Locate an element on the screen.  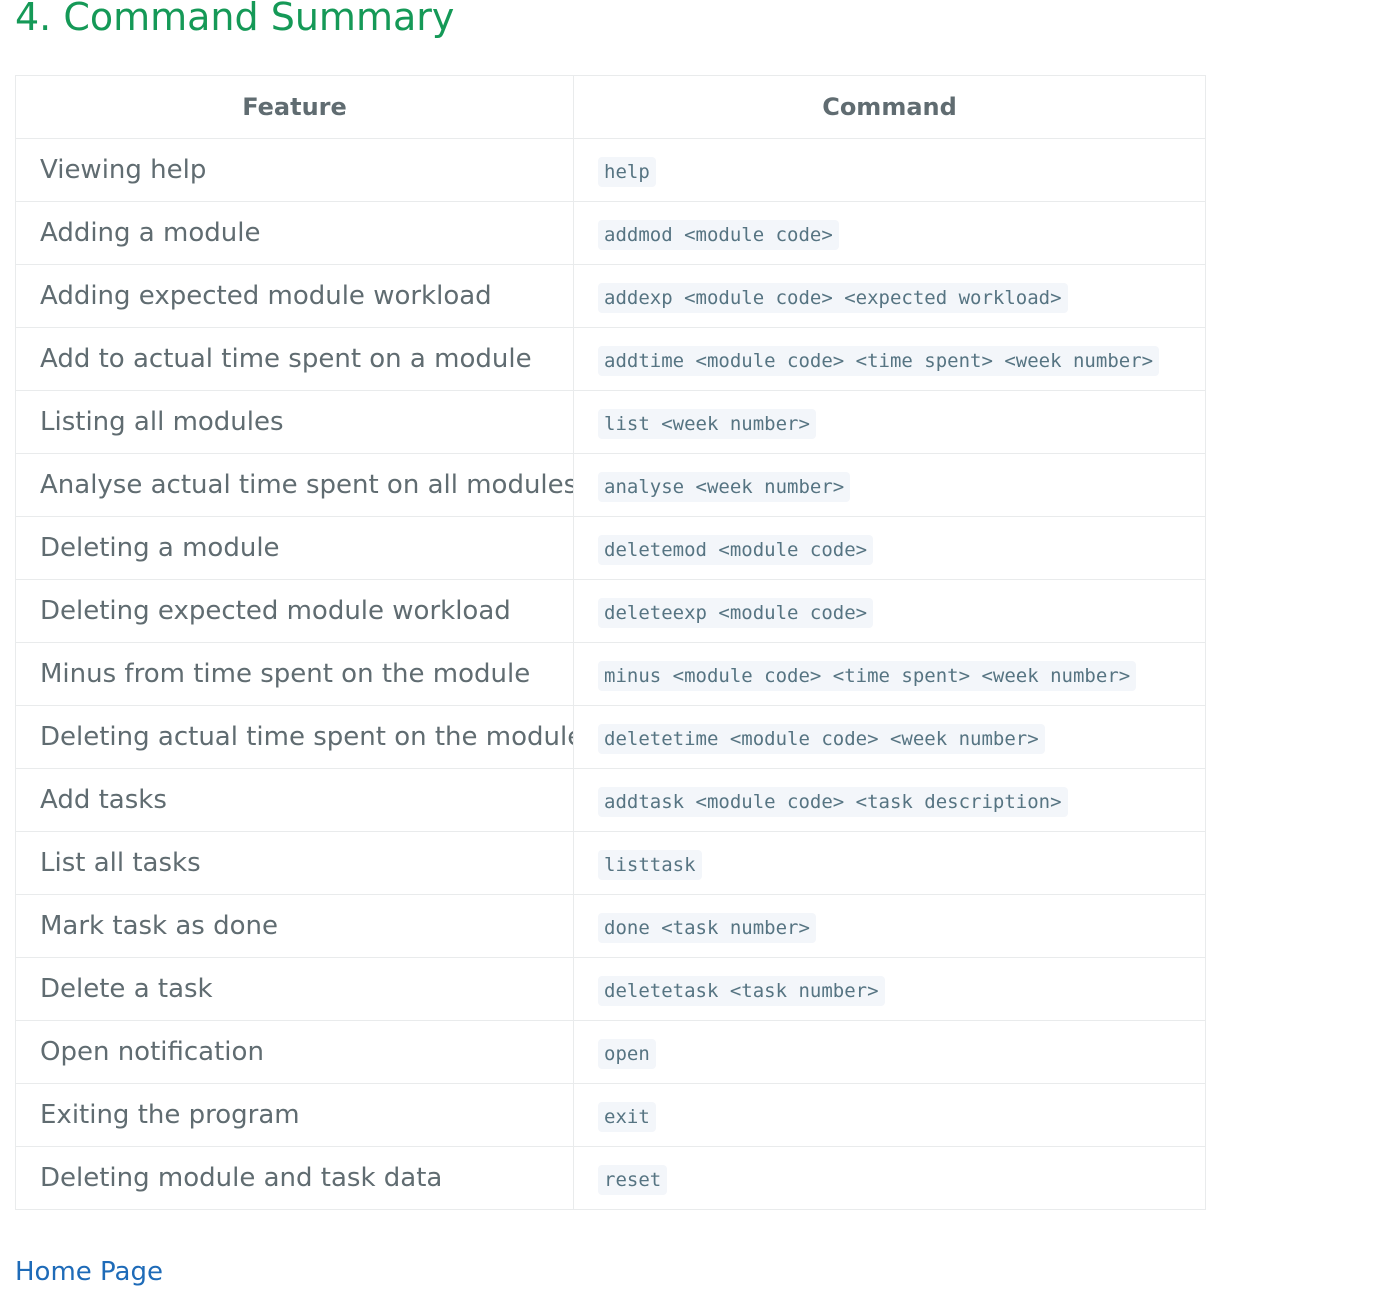
command-code: open is located at coordinates (627, 1054).